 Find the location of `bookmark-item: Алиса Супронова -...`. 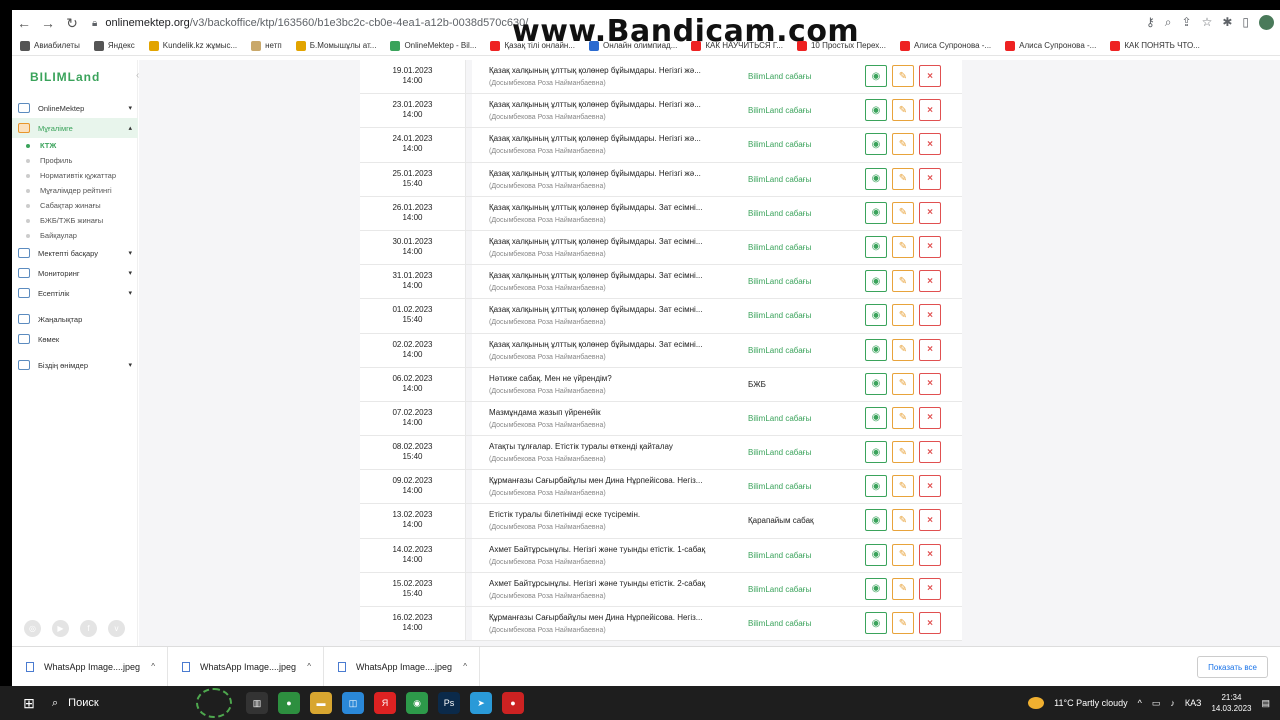

bookmark-item: Алиса Супронова -... is located at coordinates (945, 45).